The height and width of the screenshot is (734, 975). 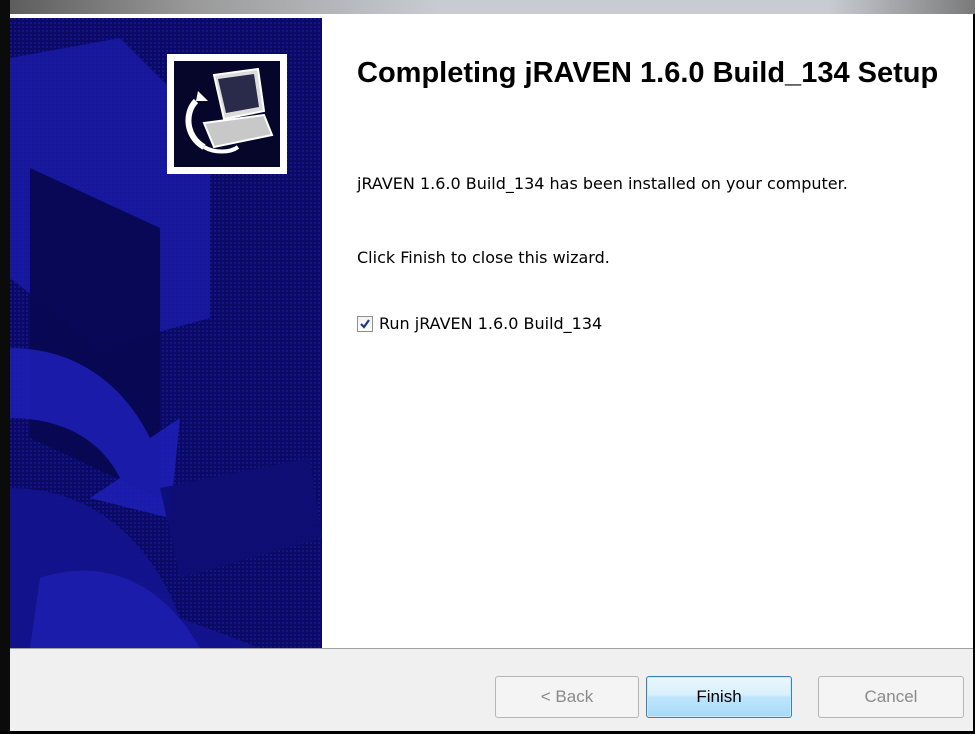 What do you see at coordinates (483, 257) in the screenshot?
I see `close-instruction: Click Finish to close this wizard.` at bounding box center [483, 257].